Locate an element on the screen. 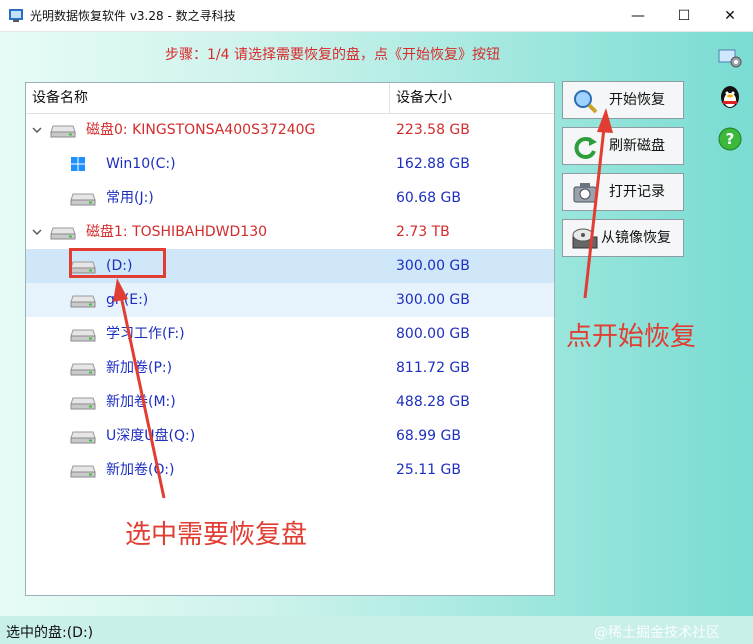 This screenshot has height=644, width=753. disk-name: 磁盘1: TOSHIBAHDWD130 is located at coordinates (177, 232).